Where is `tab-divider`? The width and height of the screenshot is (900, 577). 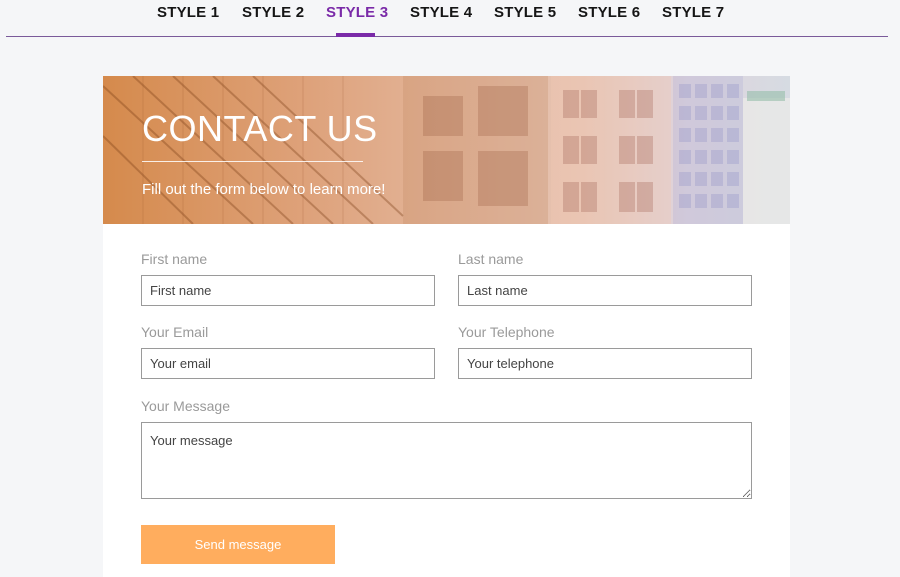 tab-divider is located at coordinates (447, 36).